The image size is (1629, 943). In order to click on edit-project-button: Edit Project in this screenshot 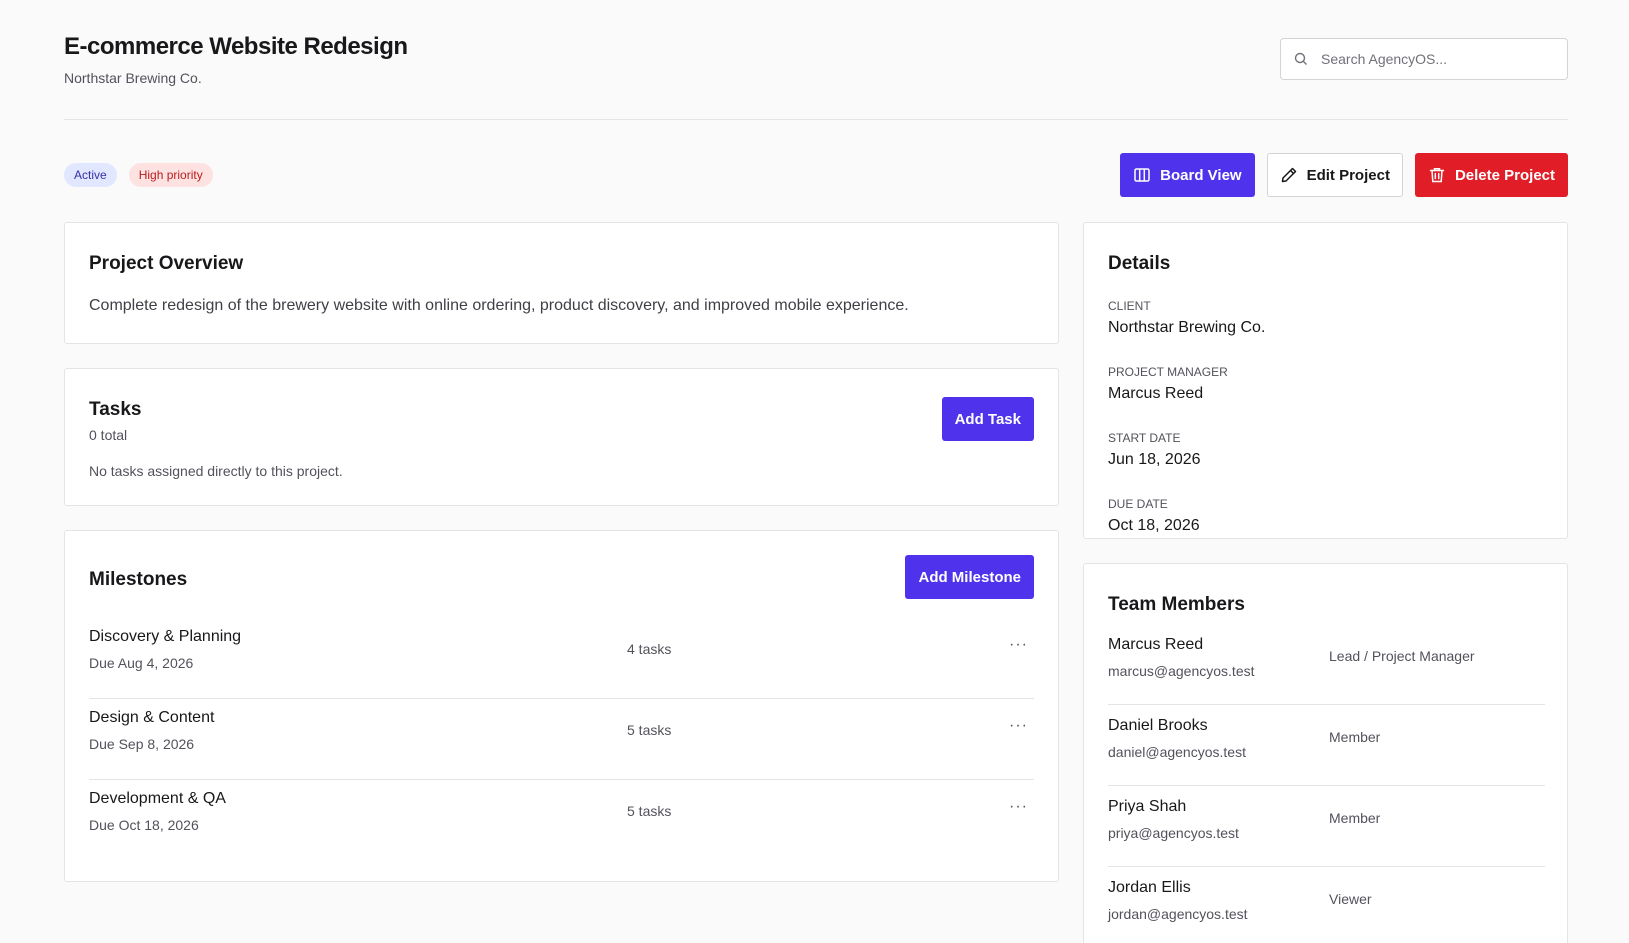, I will do `click(1334, 175)`.